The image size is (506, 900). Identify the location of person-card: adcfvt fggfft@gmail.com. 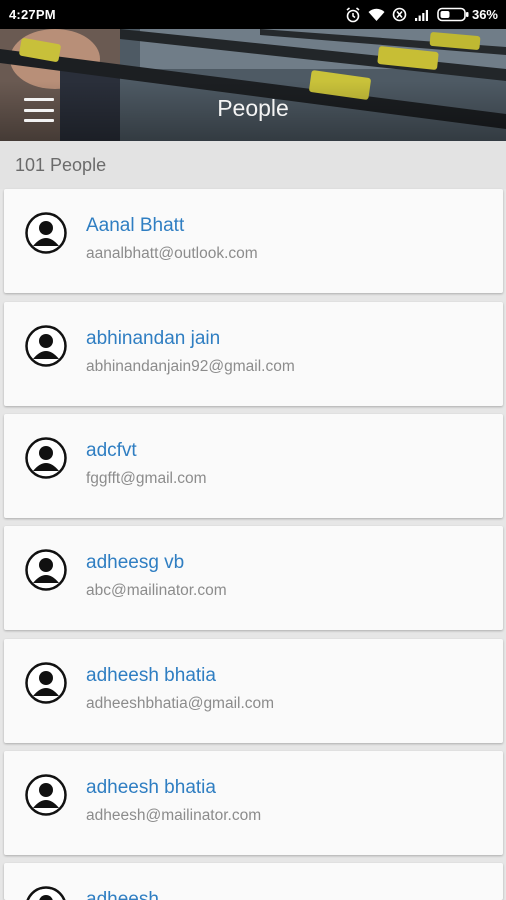
(253, 466).